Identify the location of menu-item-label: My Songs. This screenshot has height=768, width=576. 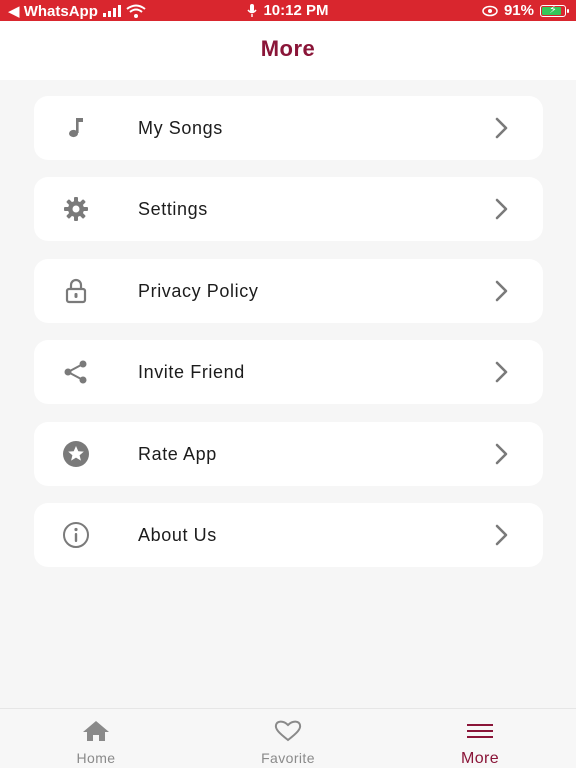
(180, 128).